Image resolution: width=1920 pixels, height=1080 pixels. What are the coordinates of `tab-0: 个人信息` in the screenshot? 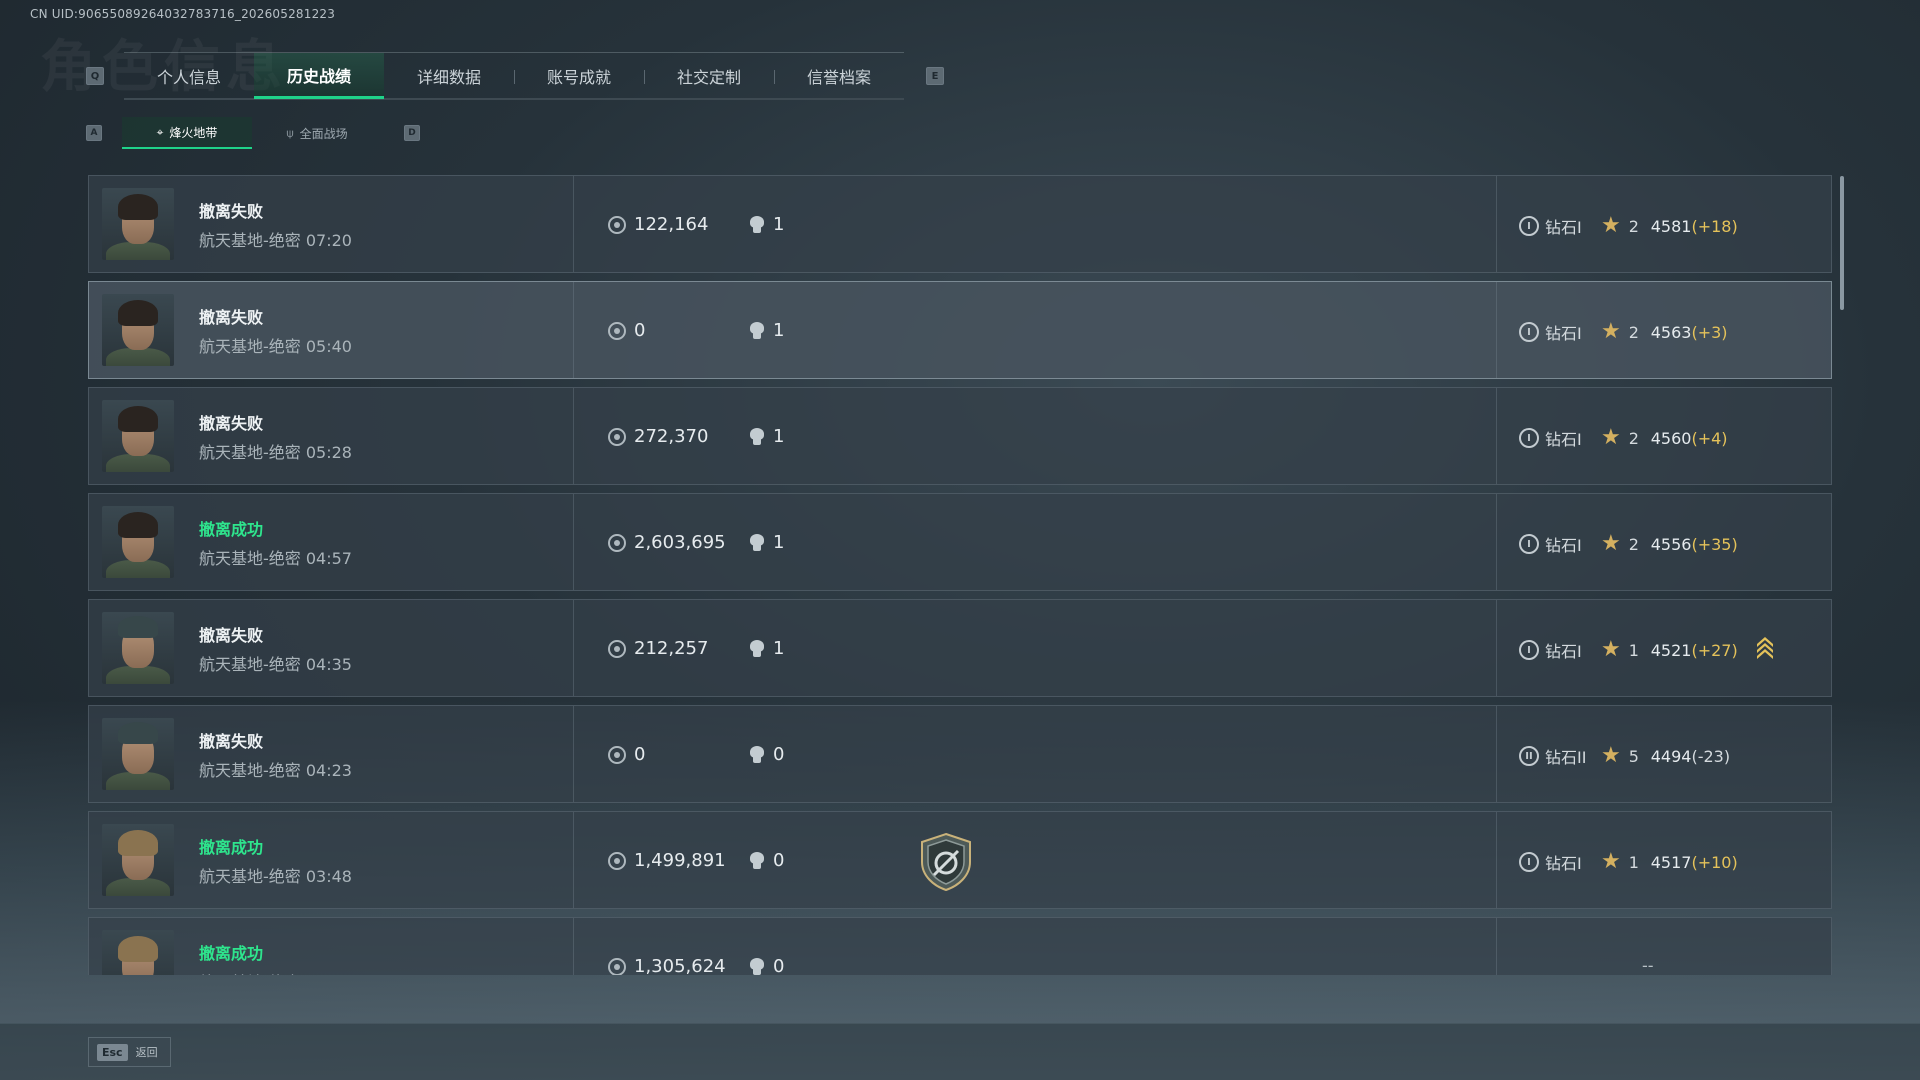 It's located at (189, 76).